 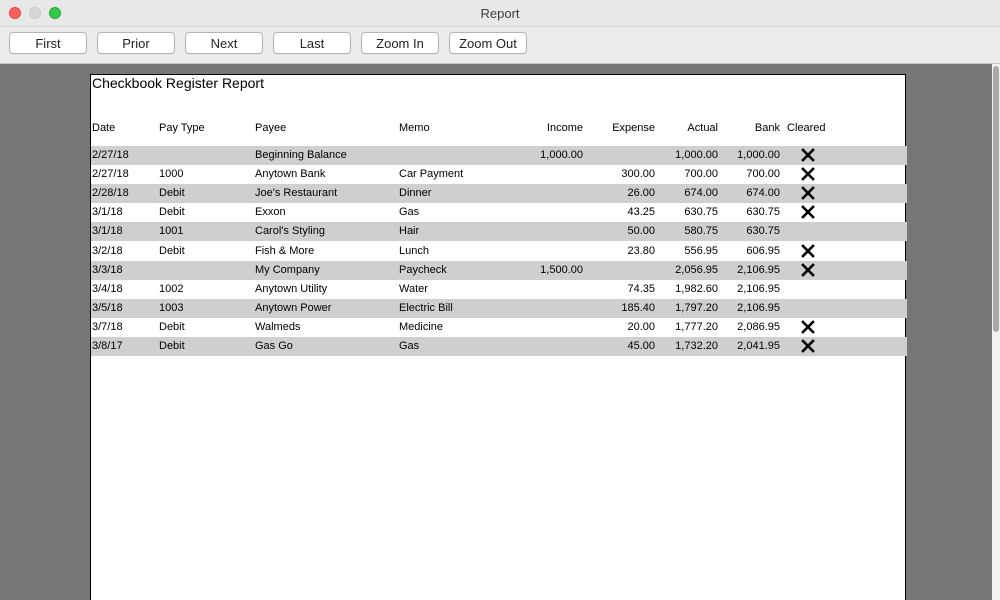 I want to click on next-page-button: Next, so click(x=224, y=43).